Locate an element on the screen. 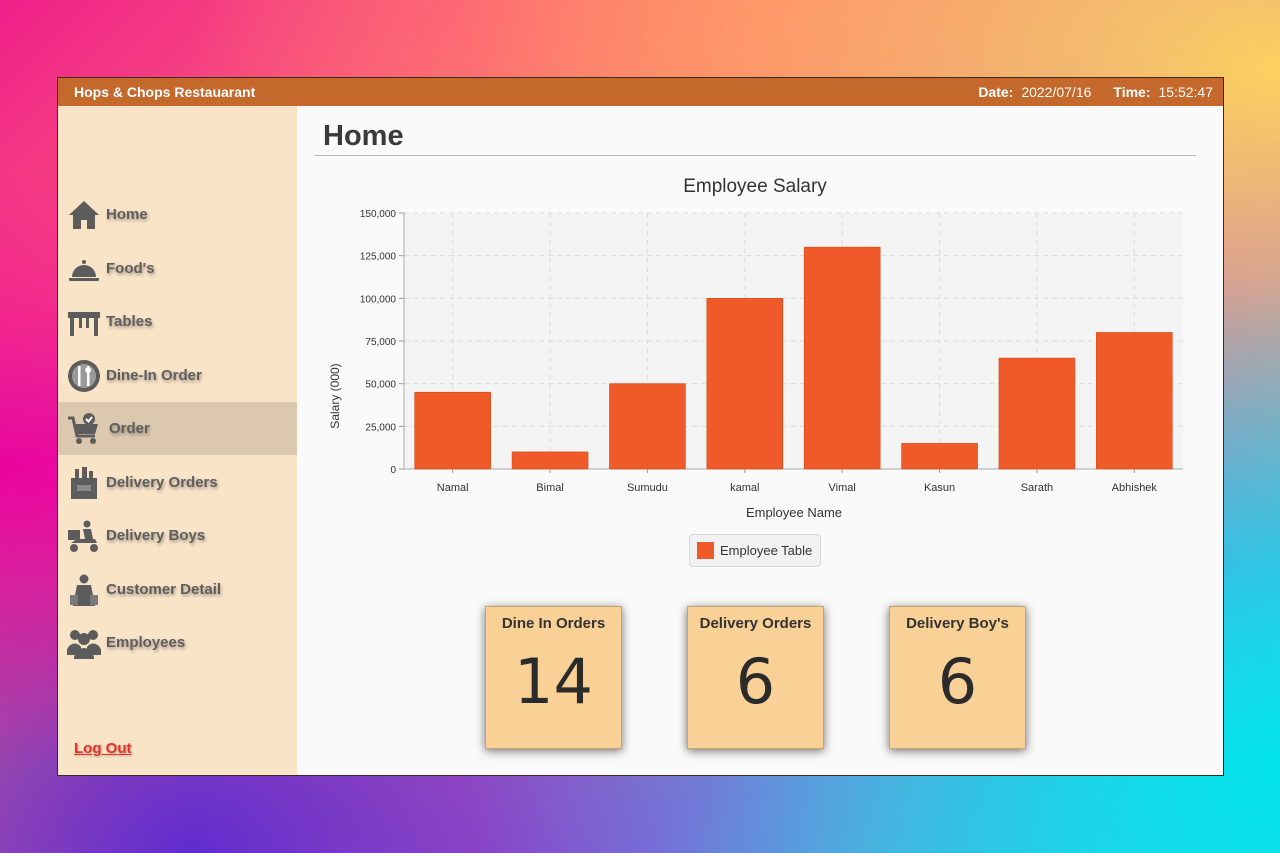 This screenshot has height=853, width=1280. app-title: Hops & Chops Restauarant is located at coordinates (165, 92).